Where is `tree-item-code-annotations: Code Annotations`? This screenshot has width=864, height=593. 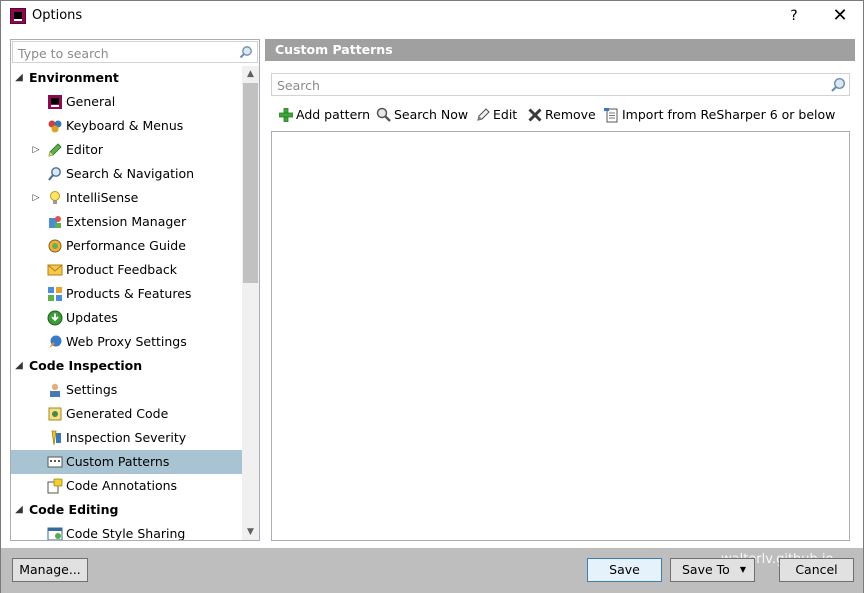 tree-item-code-annotations: Code Annotations is located at coordinates (126, 486).